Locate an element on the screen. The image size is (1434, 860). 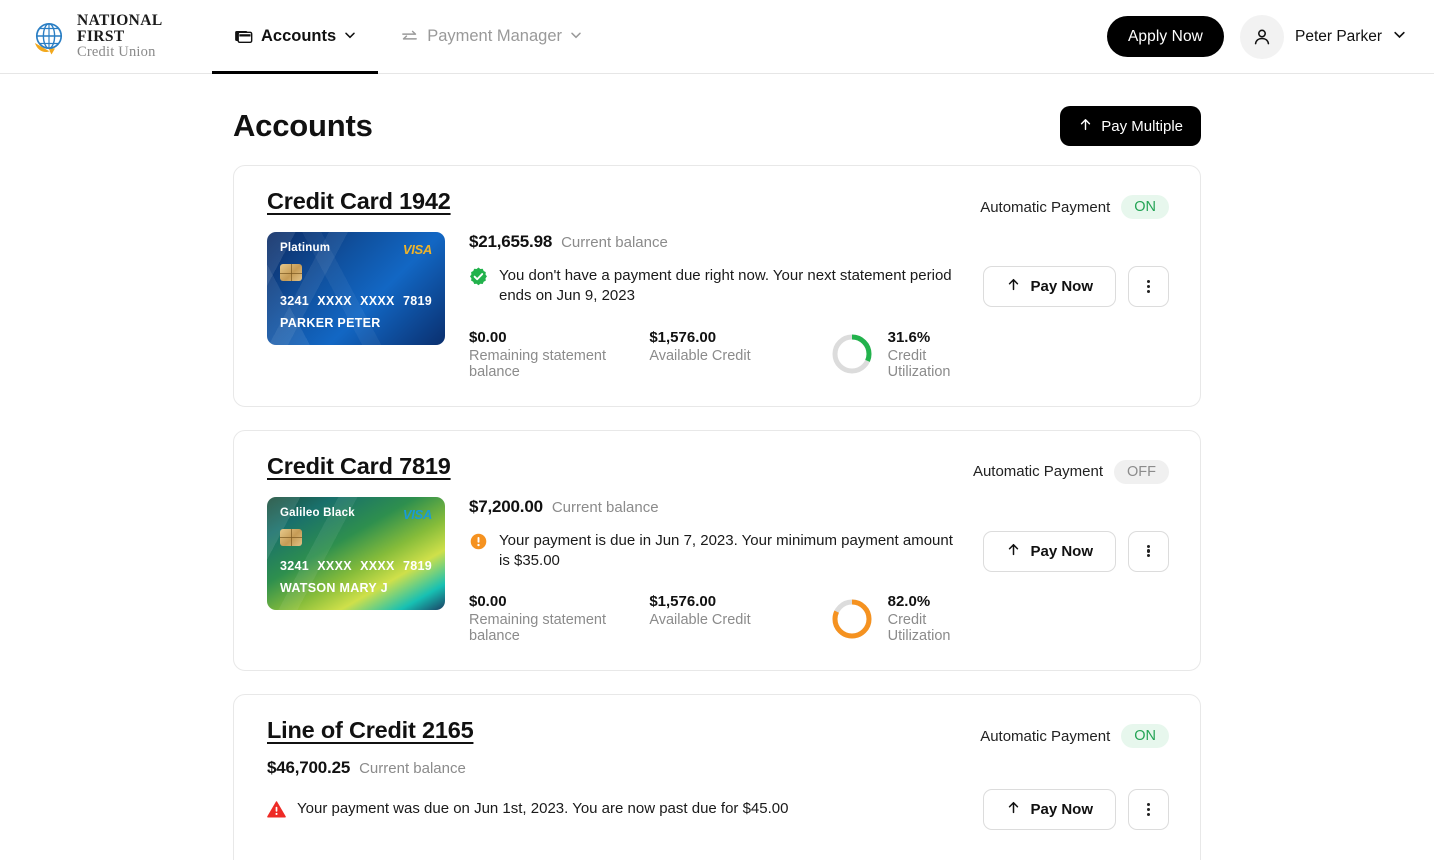
account-header: Credit Card 7819 Automatic Payment OFF is located at coordinates (718, 468).